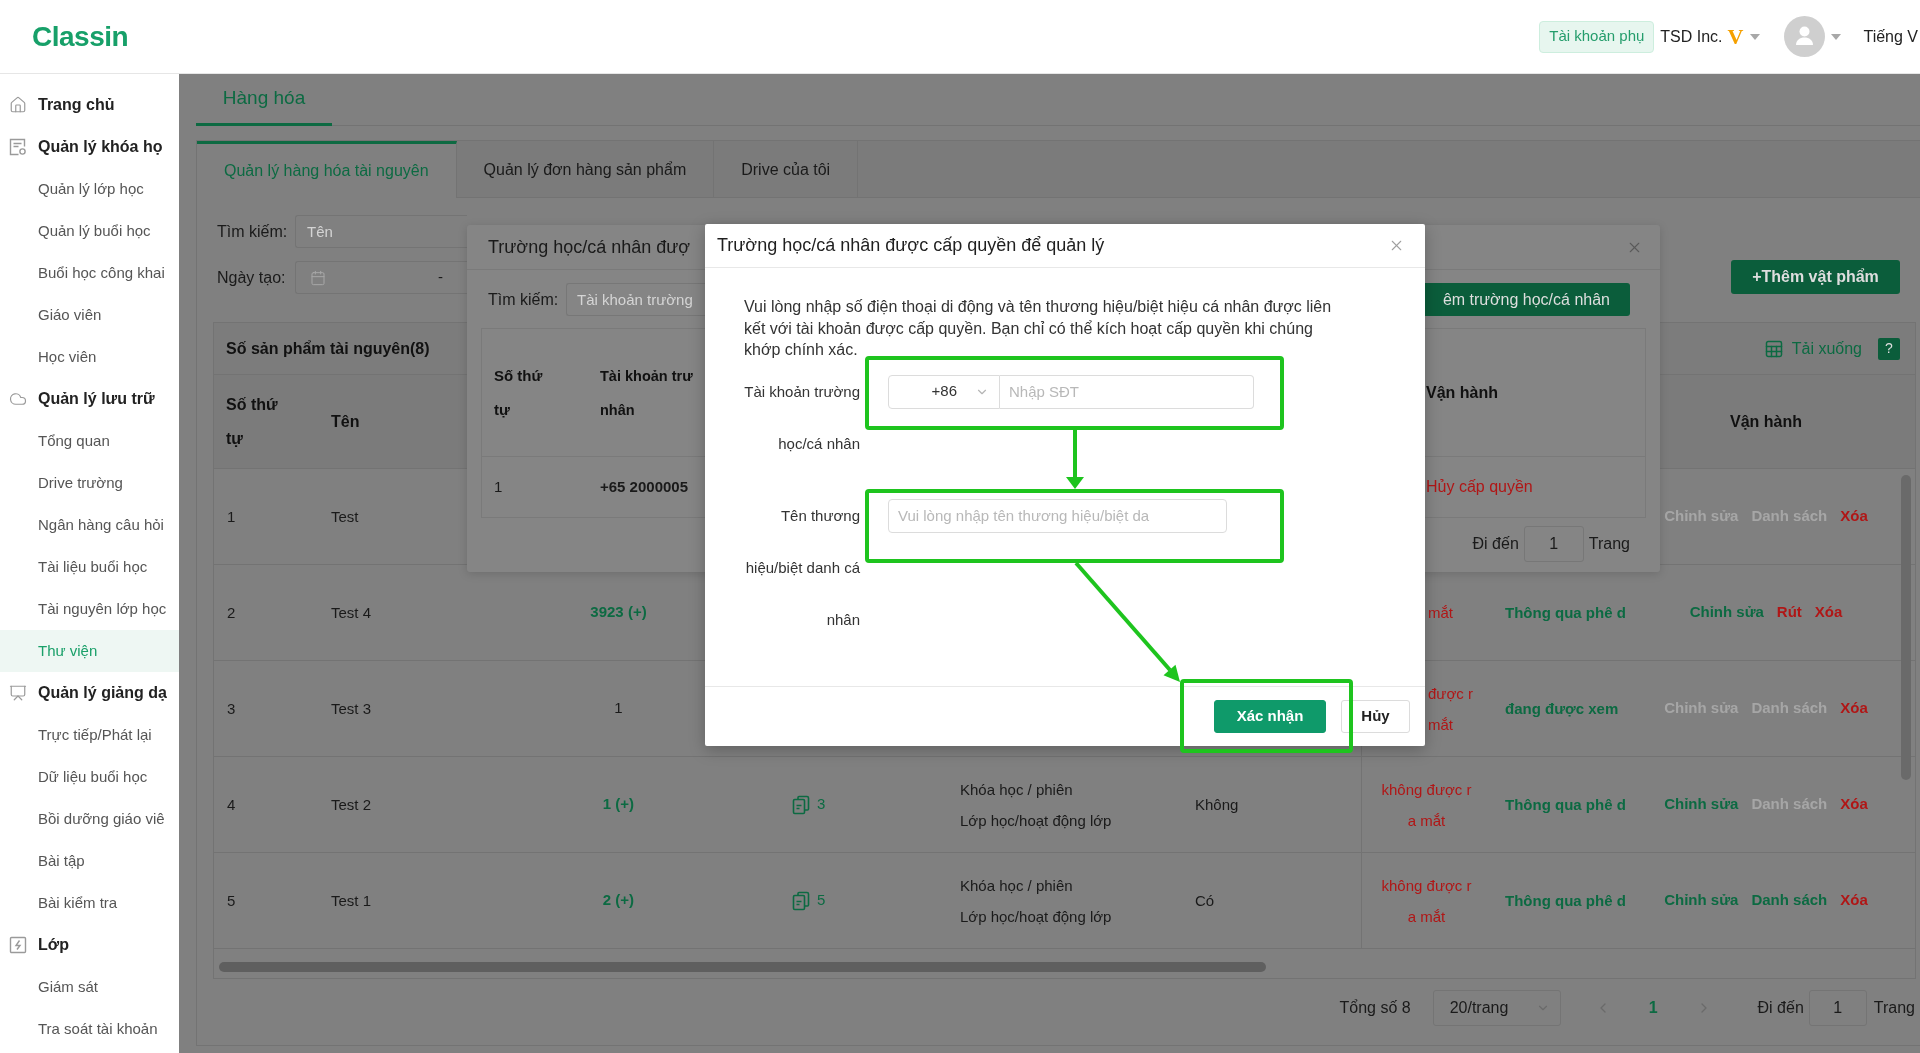 Image resolution: width=1920 pixels, height=1053 pixels. Describe the element at coordinates (1375, 716) in the screenshot. I see `cancel-button: Hủy` at that location.